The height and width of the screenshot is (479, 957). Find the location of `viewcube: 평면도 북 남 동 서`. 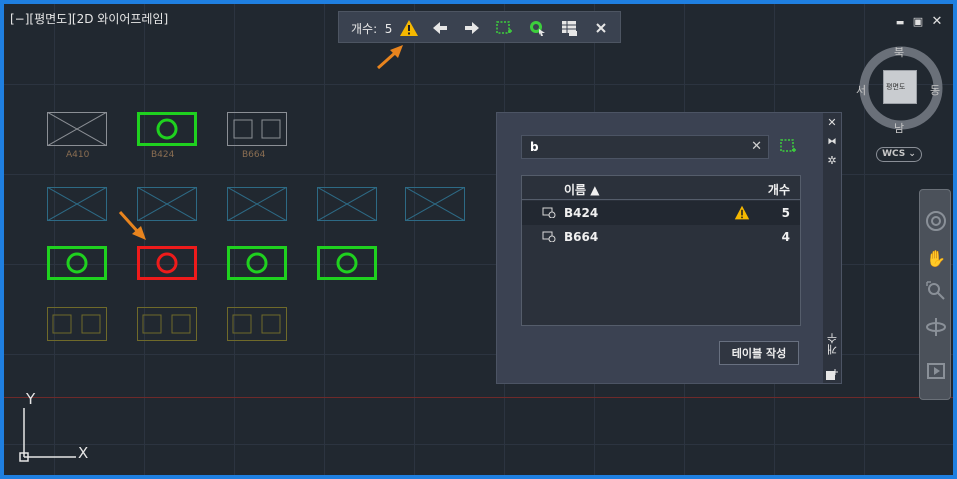

viewcube: 평면도 북 남 동 서 is located at coordinates (901, 91).